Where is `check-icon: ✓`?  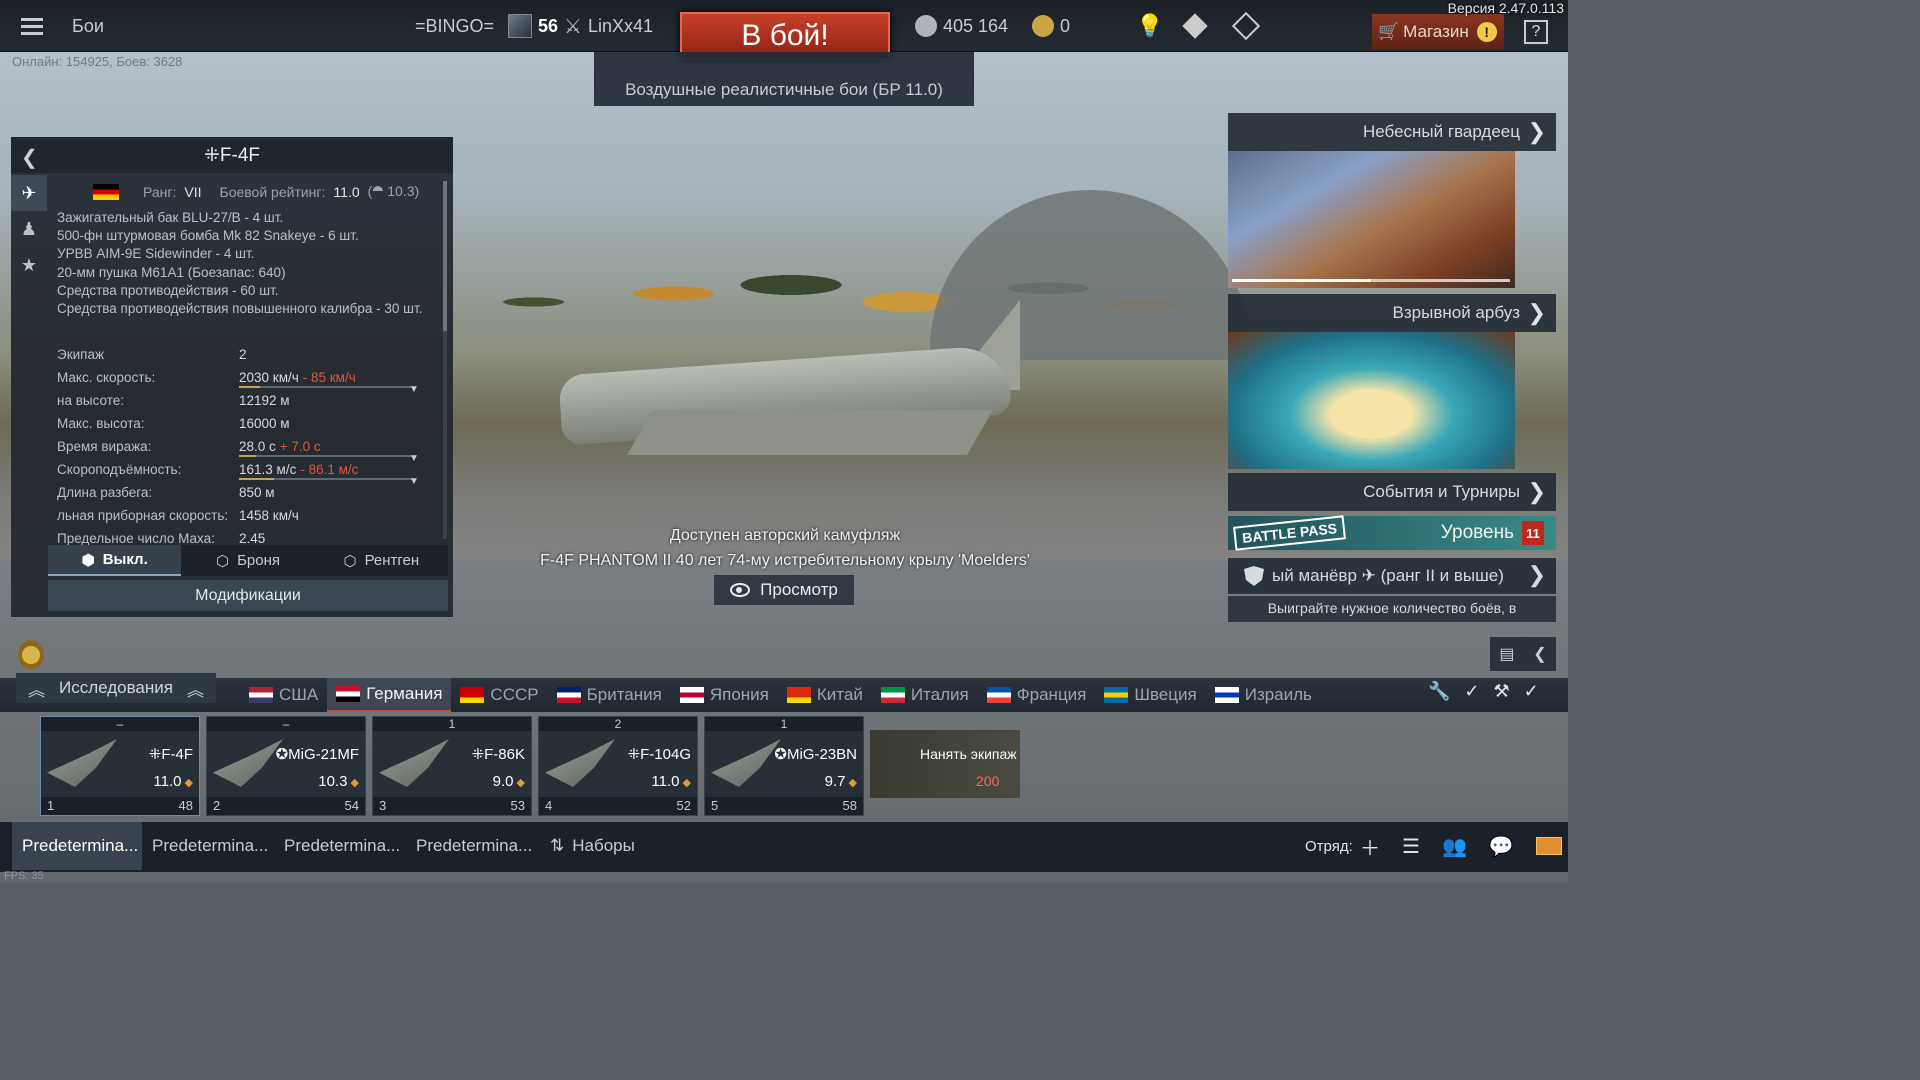 check-icon: ✓ is located at coordinates (1471, 691).